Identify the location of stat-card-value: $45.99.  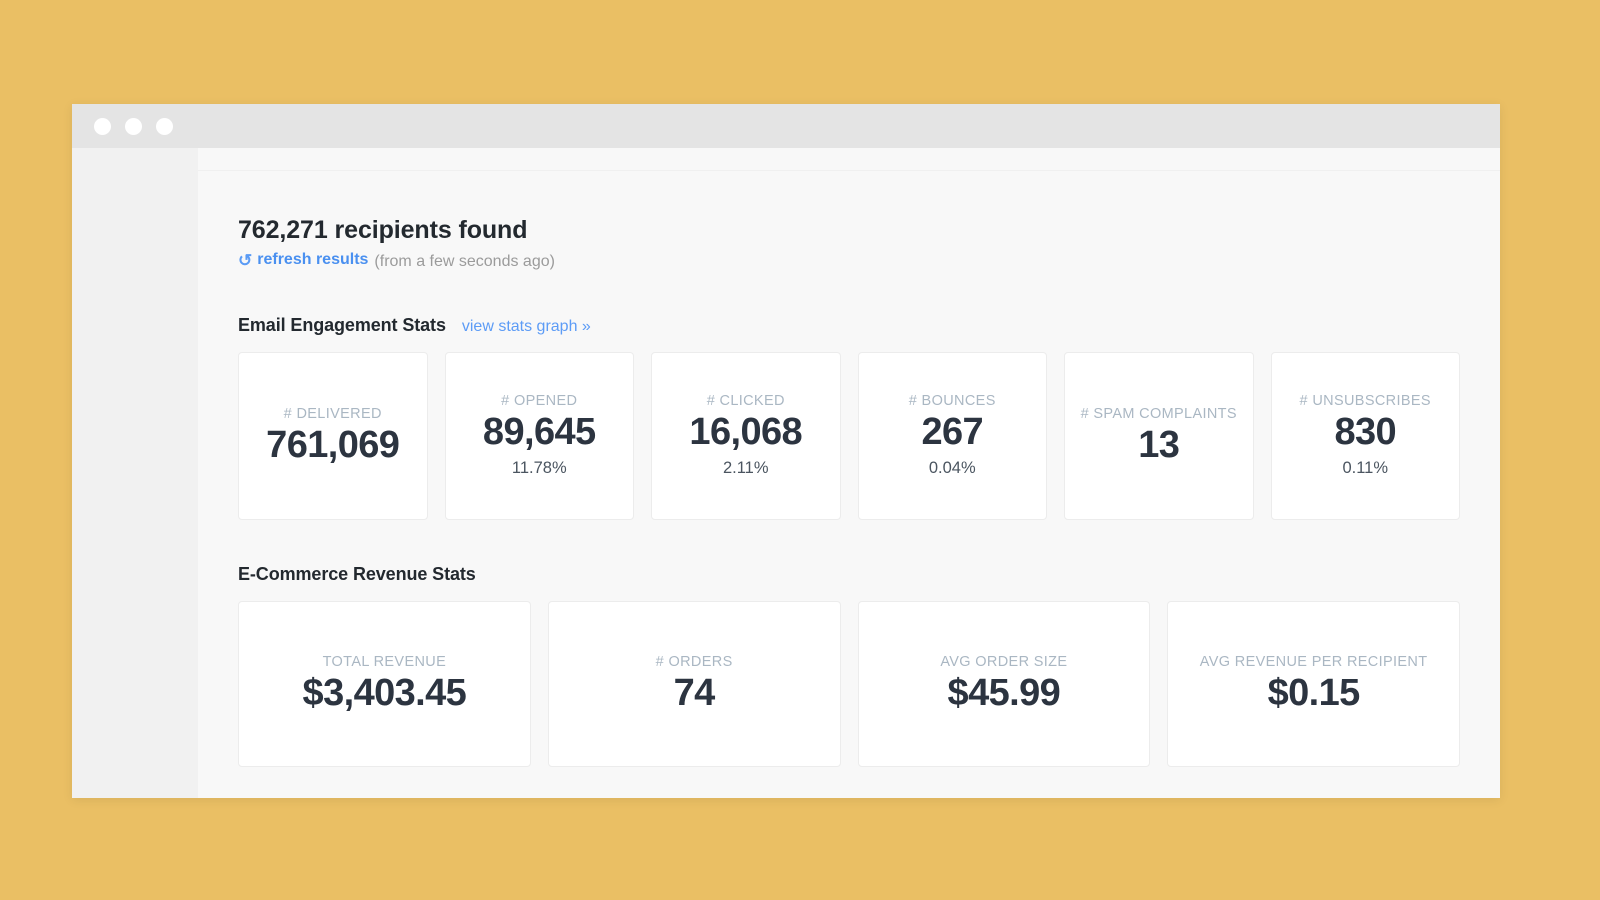
(1004, 692).